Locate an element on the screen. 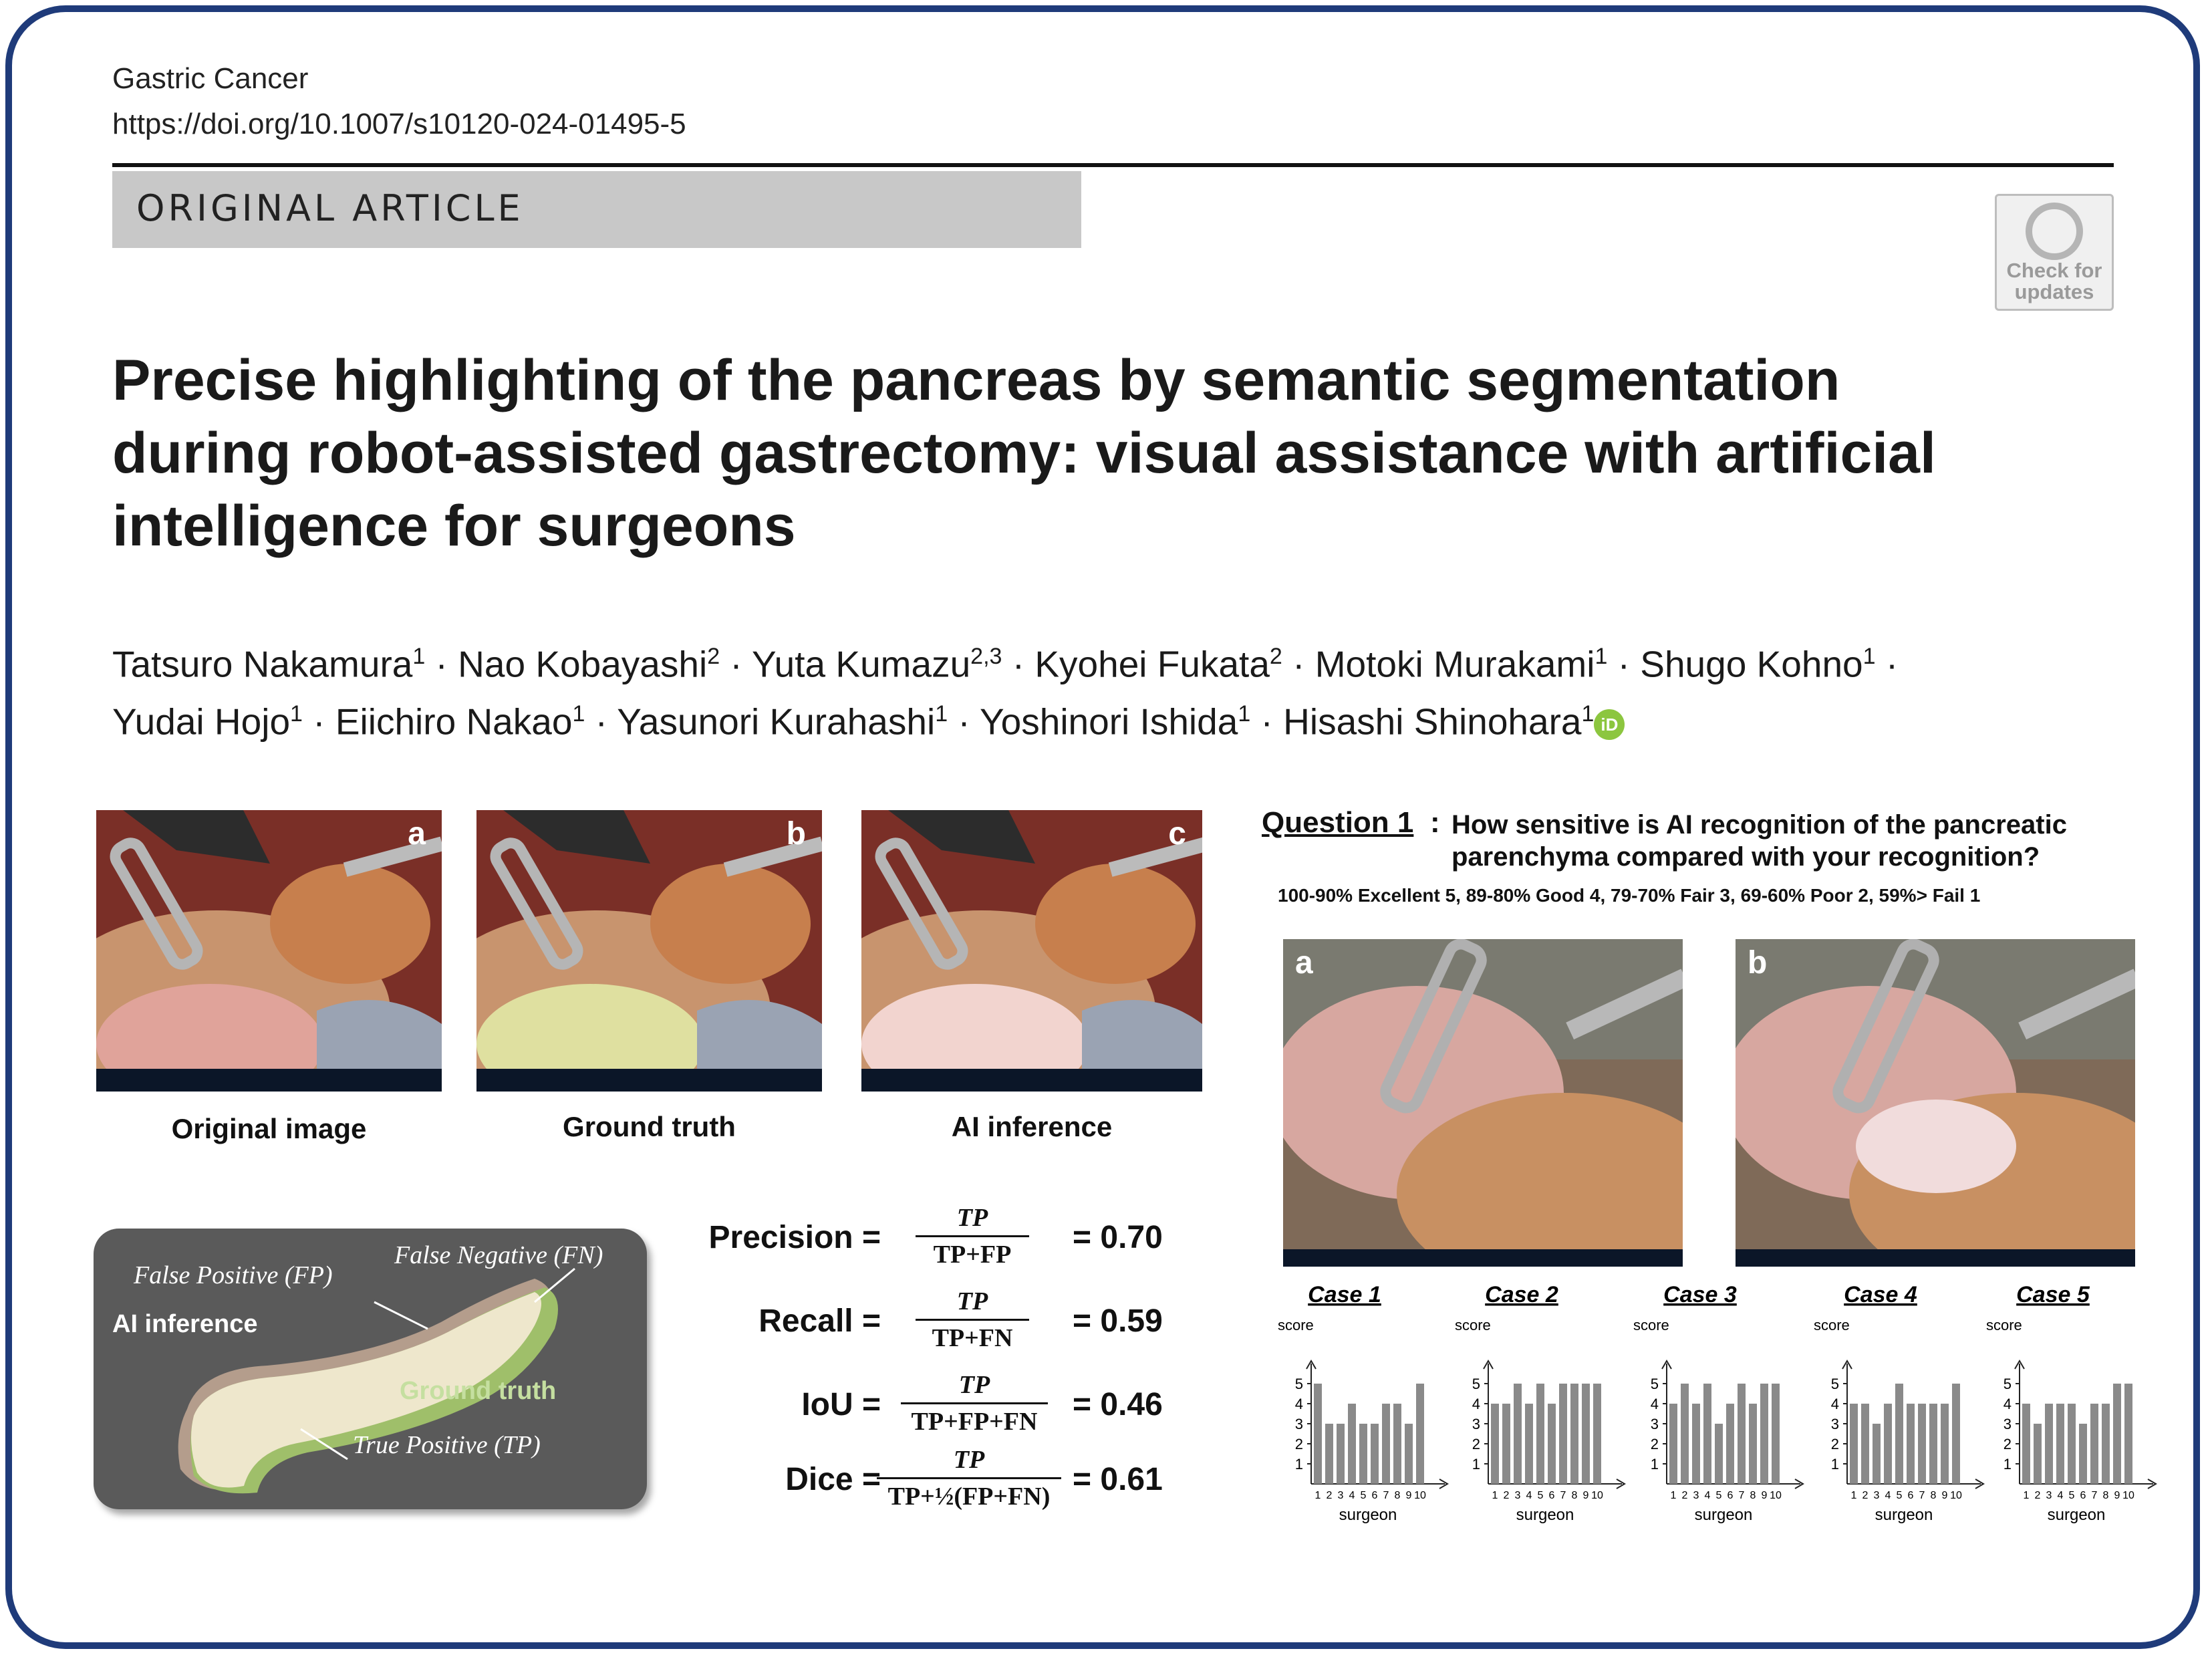  author-name: Nao Kobayashi is located at coordinates (582, 663).